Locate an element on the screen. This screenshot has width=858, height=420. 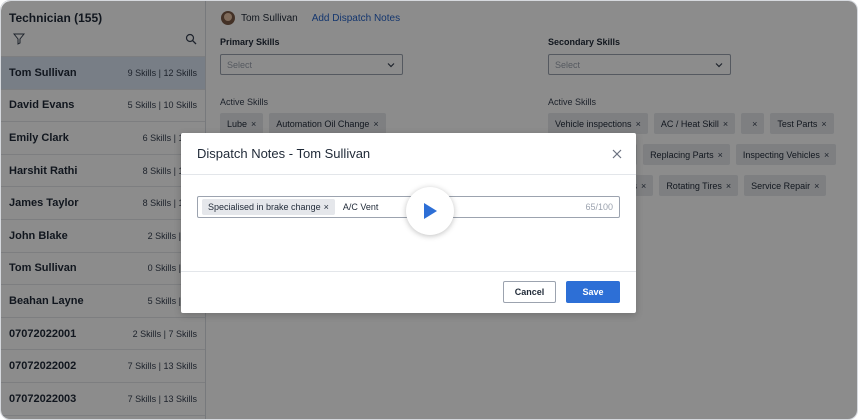
modal-footer: Cancel Save is located at coordinates (408, 292).